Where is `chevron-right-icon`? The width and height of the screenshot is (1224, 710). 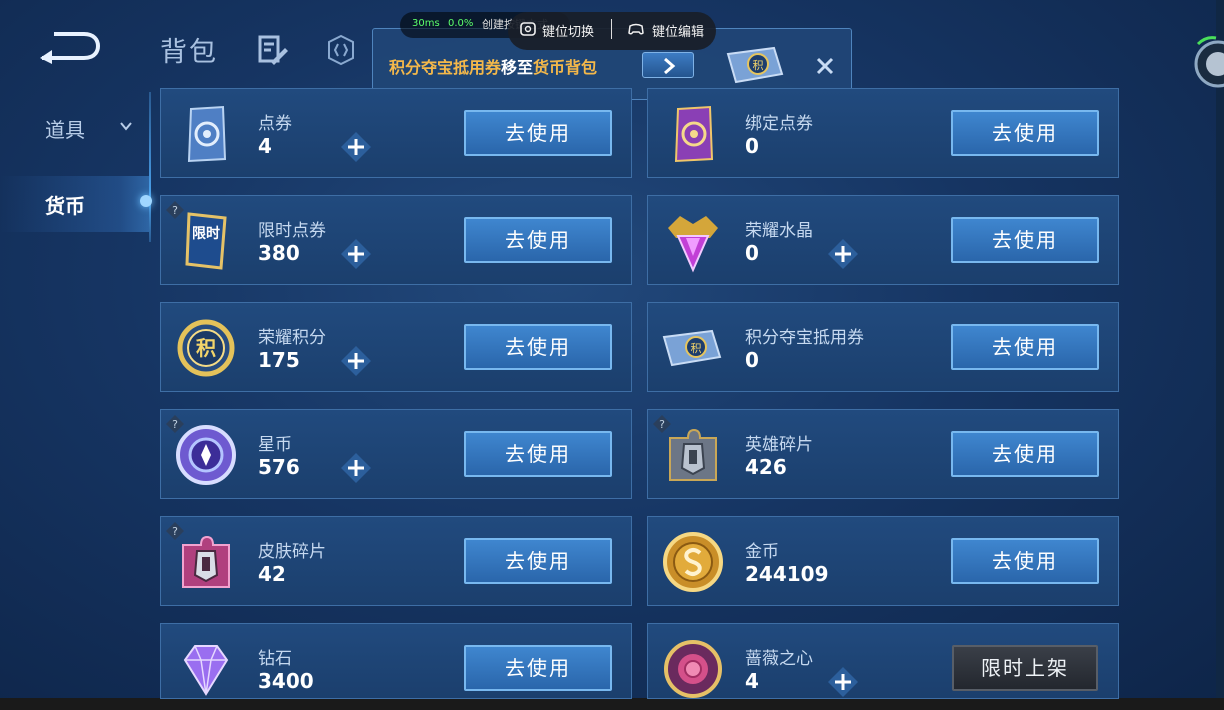 chevron-right-icon is located at coordinates (670, 66).